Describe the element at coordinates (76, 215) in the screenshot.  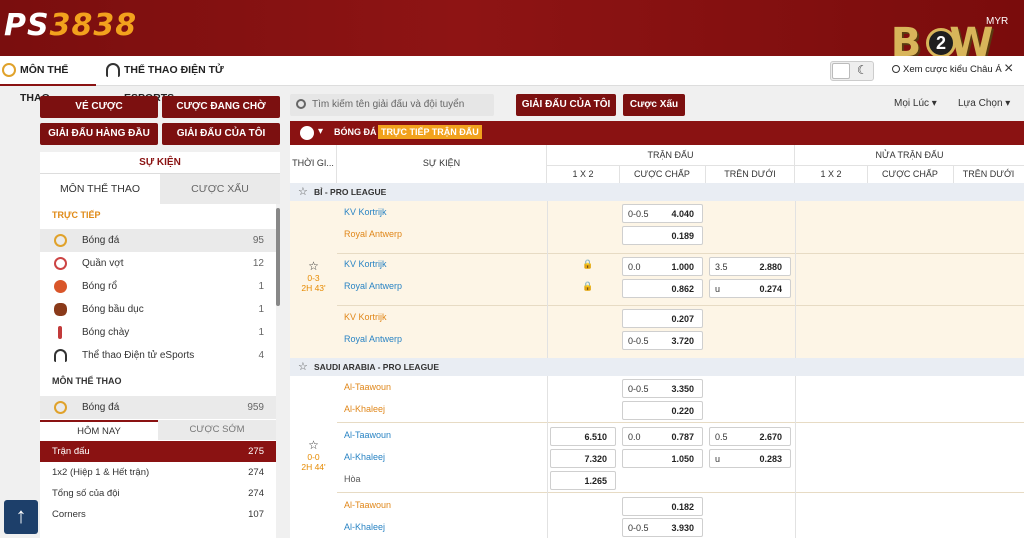
I see `live-section-label: TRỰC TIẾP` at that location.